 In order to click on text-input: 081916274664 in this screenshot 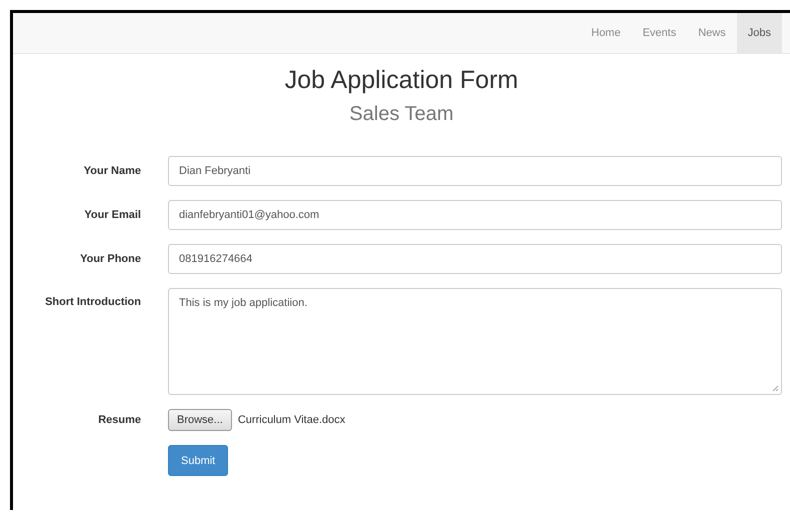, I will do `click(475, 259)`.